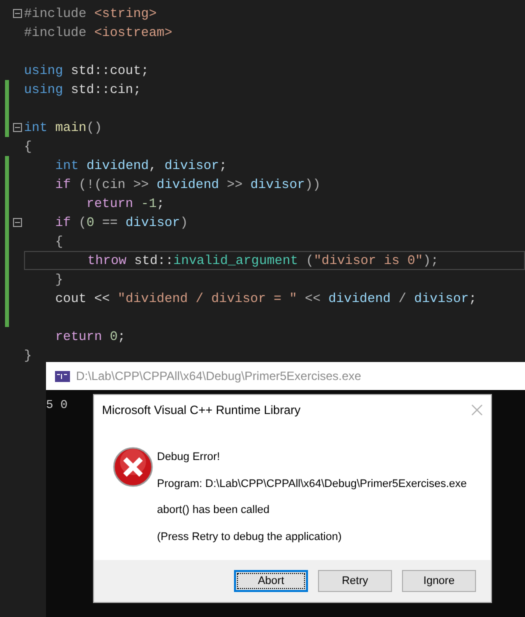 Image resolution: width=525 pixels, height=617 pixels. What do you see at coordinates (219, 376) in the screenshot?
I see `window-title: D:\Lab\CPP\CPPAll\x64\Debug\Primer5Exercises.exe` at bounding box center [219, 376].